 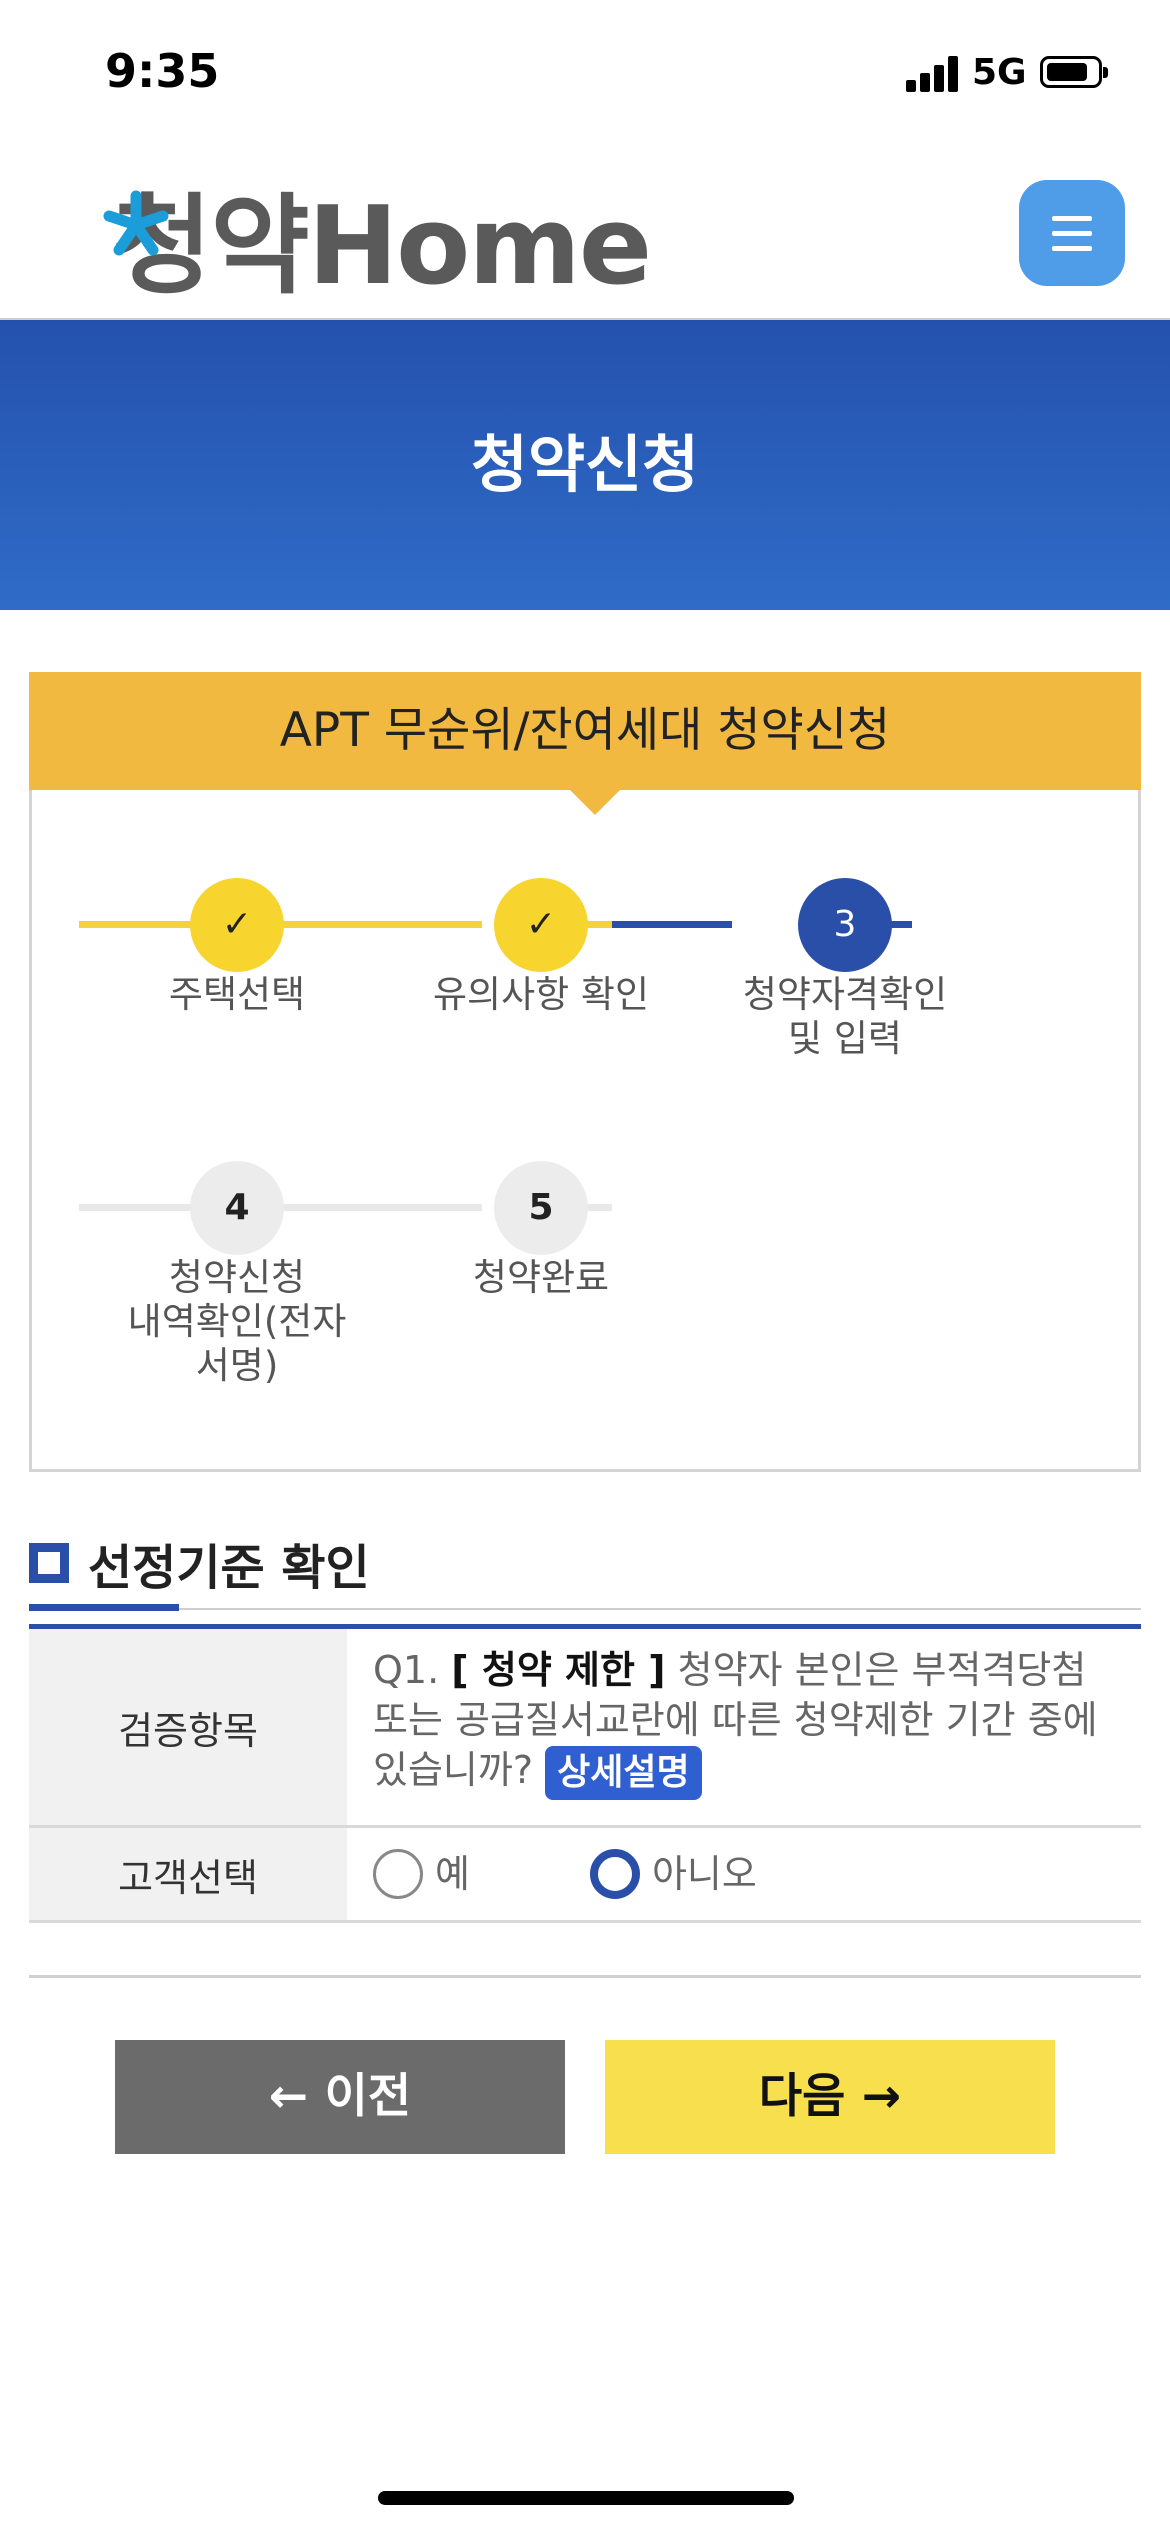 What do you see at coordinates (845, 1016) in the screenshot?
I see `step-3-label: 청약자격확인 및 입력` at bounding box center [845, 1016].